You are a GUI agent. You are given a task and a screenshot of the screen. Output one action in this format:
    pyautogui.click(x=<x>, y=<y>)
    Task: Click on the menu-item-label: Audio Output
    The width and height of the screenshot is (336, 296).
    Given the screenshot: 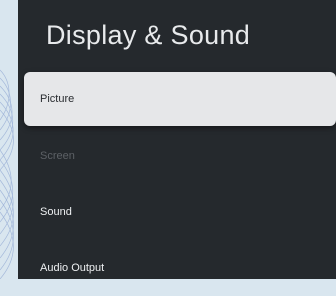 What is the action you would take?
    pyautogui.click(x=72, y=268)
    